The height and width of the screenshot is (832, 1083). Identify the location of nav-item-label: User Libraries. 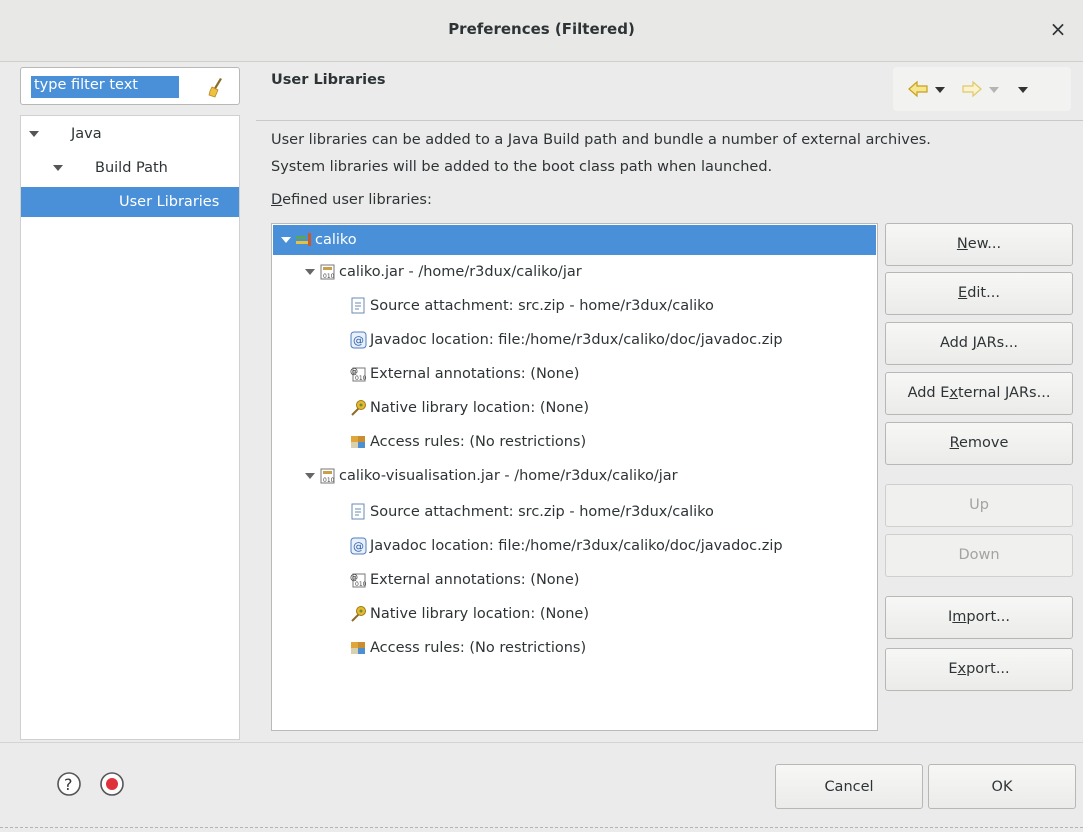
(169, 202).